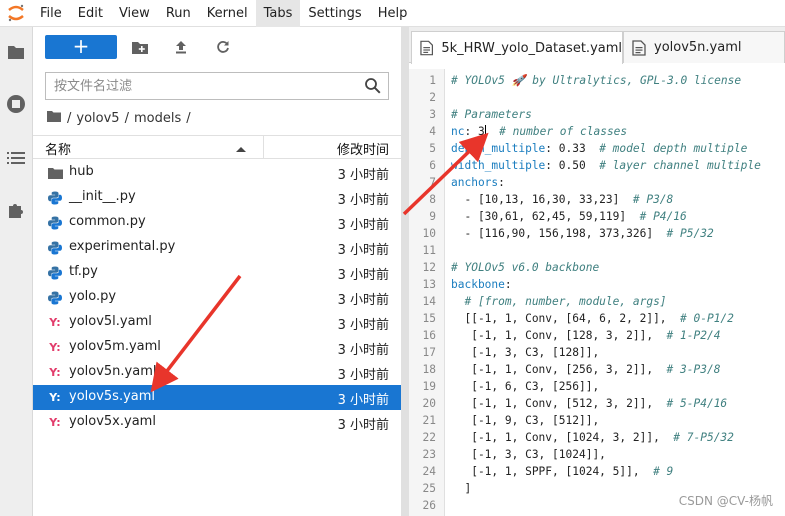  Describe the element at coordinates (478, 182) in the screenshot. I see `code-line: anchors:` at that location.